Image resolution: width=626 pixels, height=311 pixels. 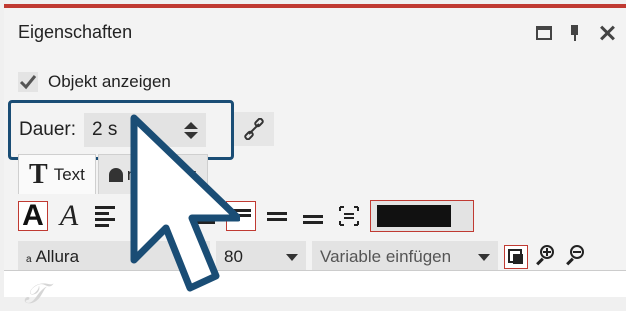 What do you see at coordinates (576, 257) in the screenshot?
I see `zoom-out-icon` at bounding box center [576, 257].